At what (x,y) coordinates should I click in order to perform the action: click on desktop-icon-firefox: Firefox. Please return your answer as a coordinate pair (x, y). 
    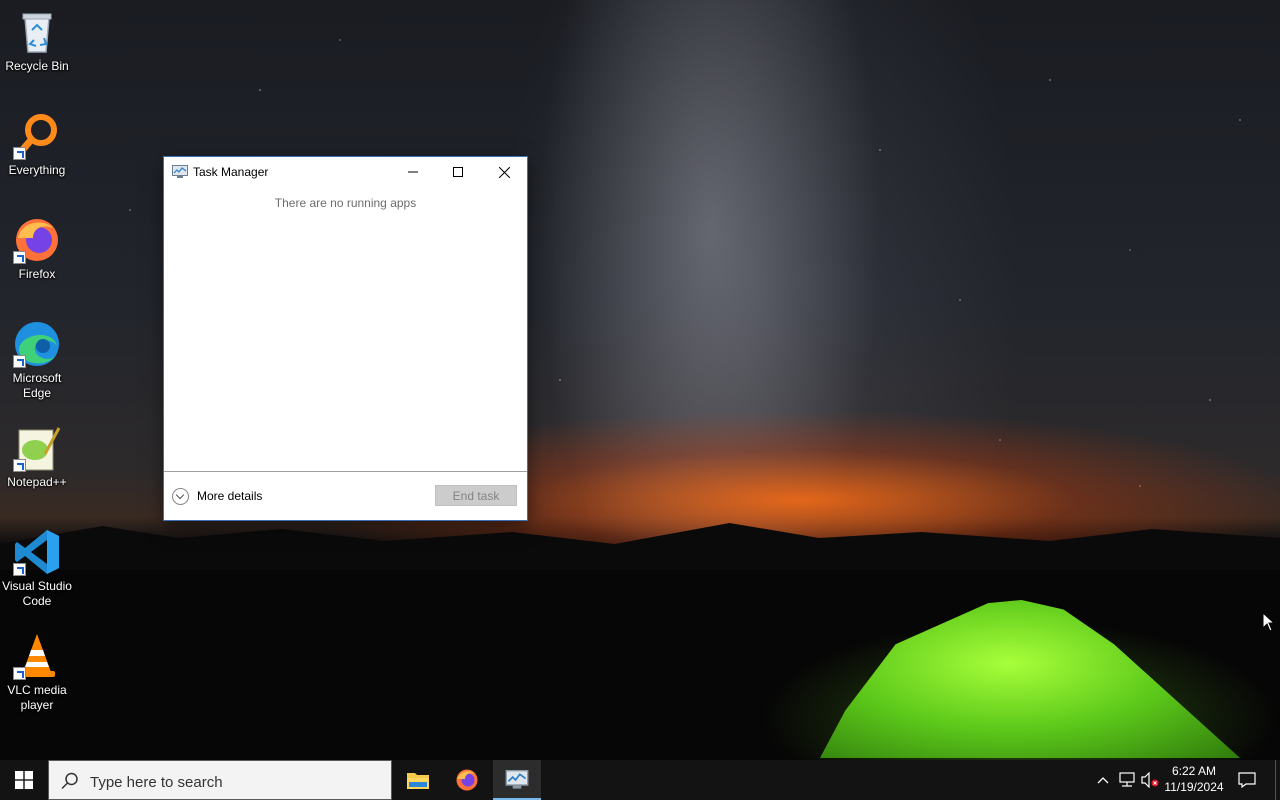
    Looking at the image, I should click on (37, 249).